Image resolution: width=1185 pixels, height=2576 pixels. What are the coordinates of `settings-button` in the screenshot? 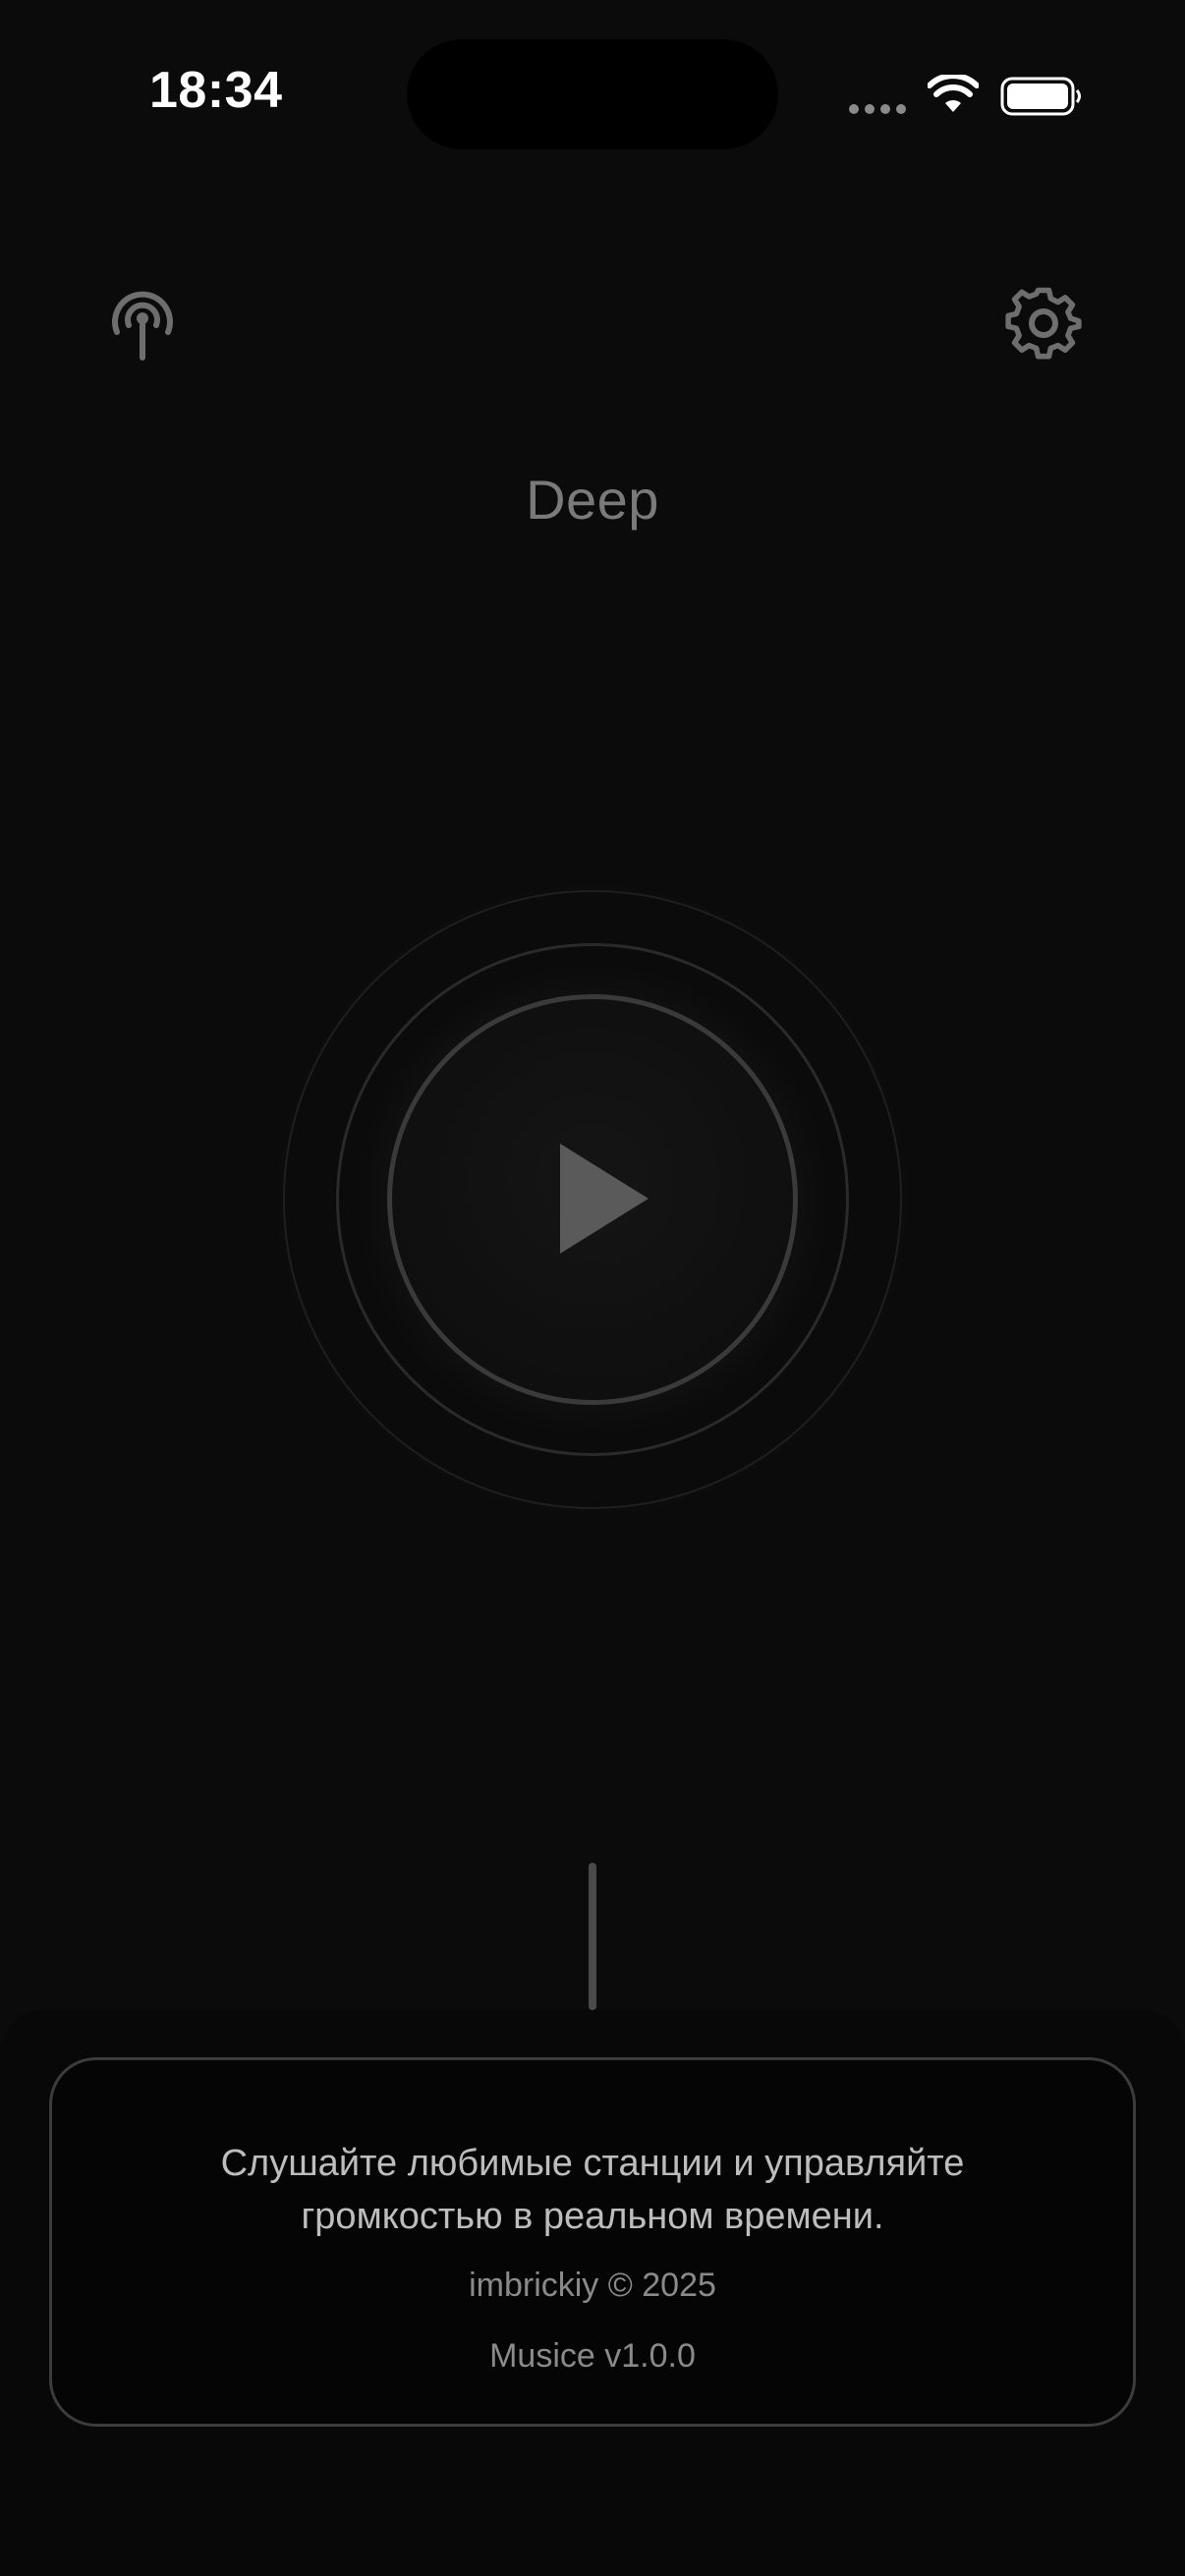 It's located at (1044, 324).